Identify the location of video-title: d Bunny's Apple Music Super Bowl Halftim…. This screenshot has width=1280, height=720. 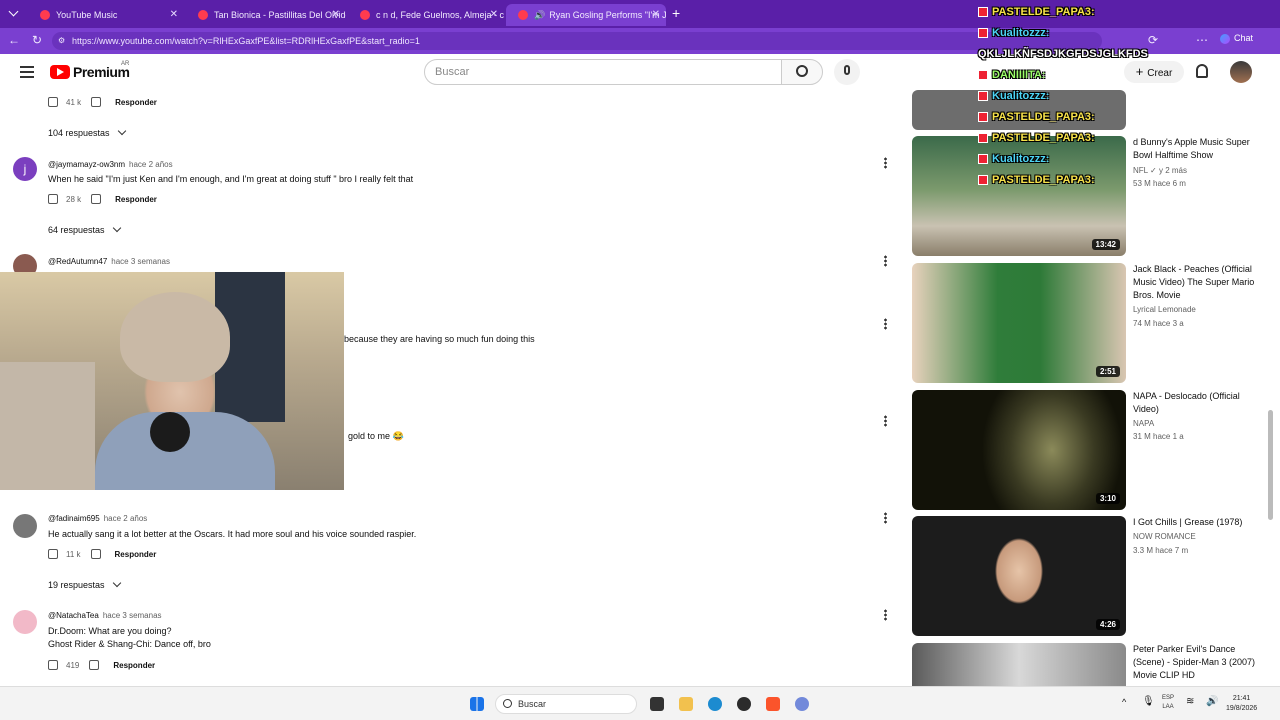
(1198, 149).